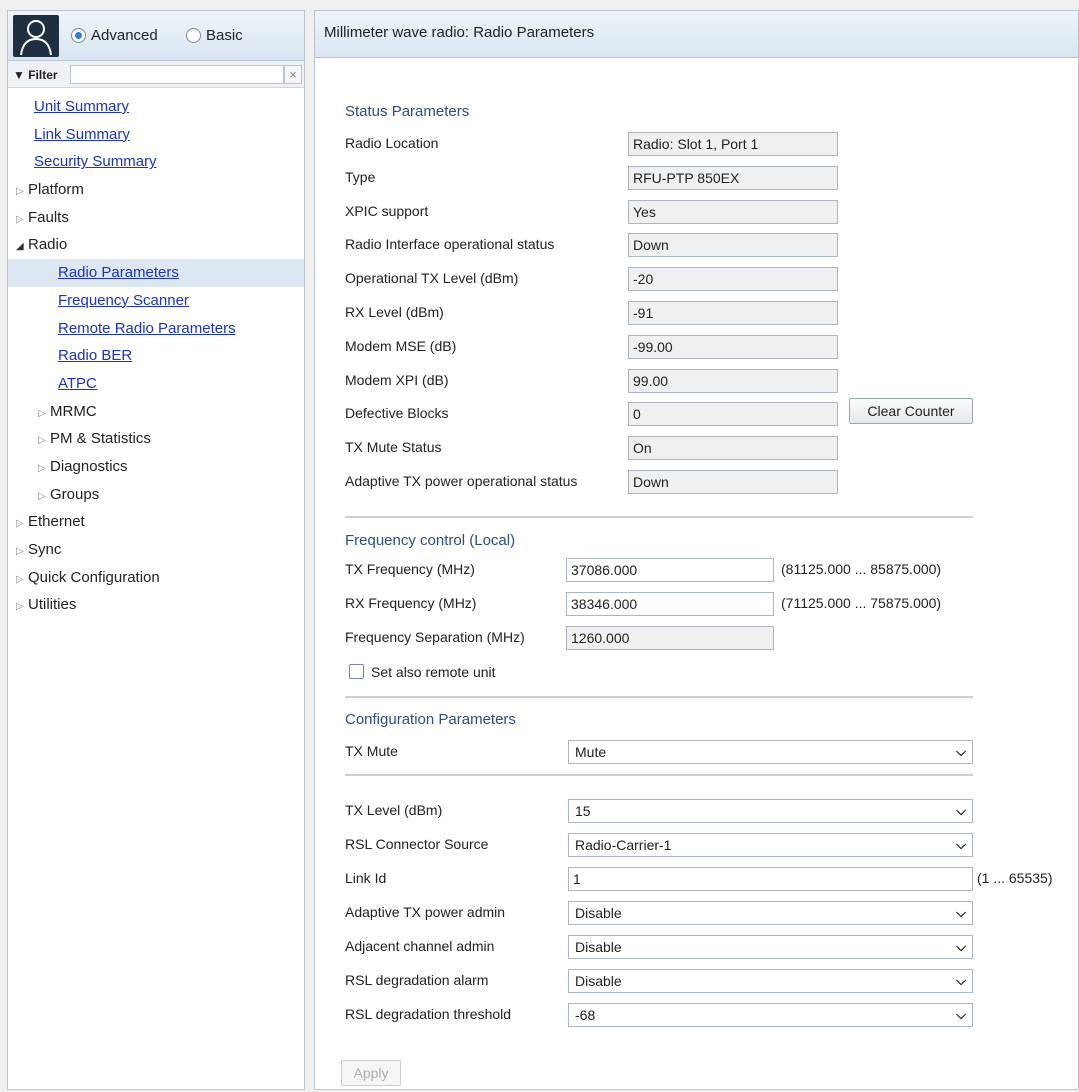 Image resolution: width=1079 pixels, height=1092 pixels. What do you see at coordinates (156, 550) in the screenshot?
I see `nav-item-sync: ▷ Sync` at bounding box center [156, 550].